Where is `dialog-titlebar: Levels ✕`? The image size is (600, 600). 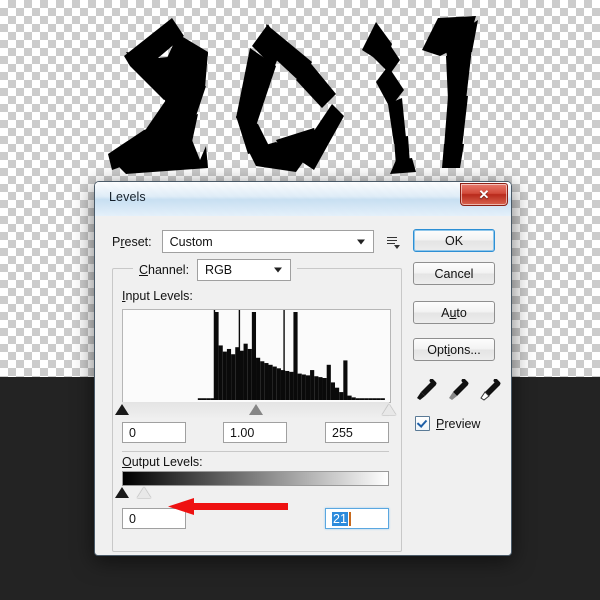 dialog-titlebar: Levels ✕ is located at coordinates (303, 199).